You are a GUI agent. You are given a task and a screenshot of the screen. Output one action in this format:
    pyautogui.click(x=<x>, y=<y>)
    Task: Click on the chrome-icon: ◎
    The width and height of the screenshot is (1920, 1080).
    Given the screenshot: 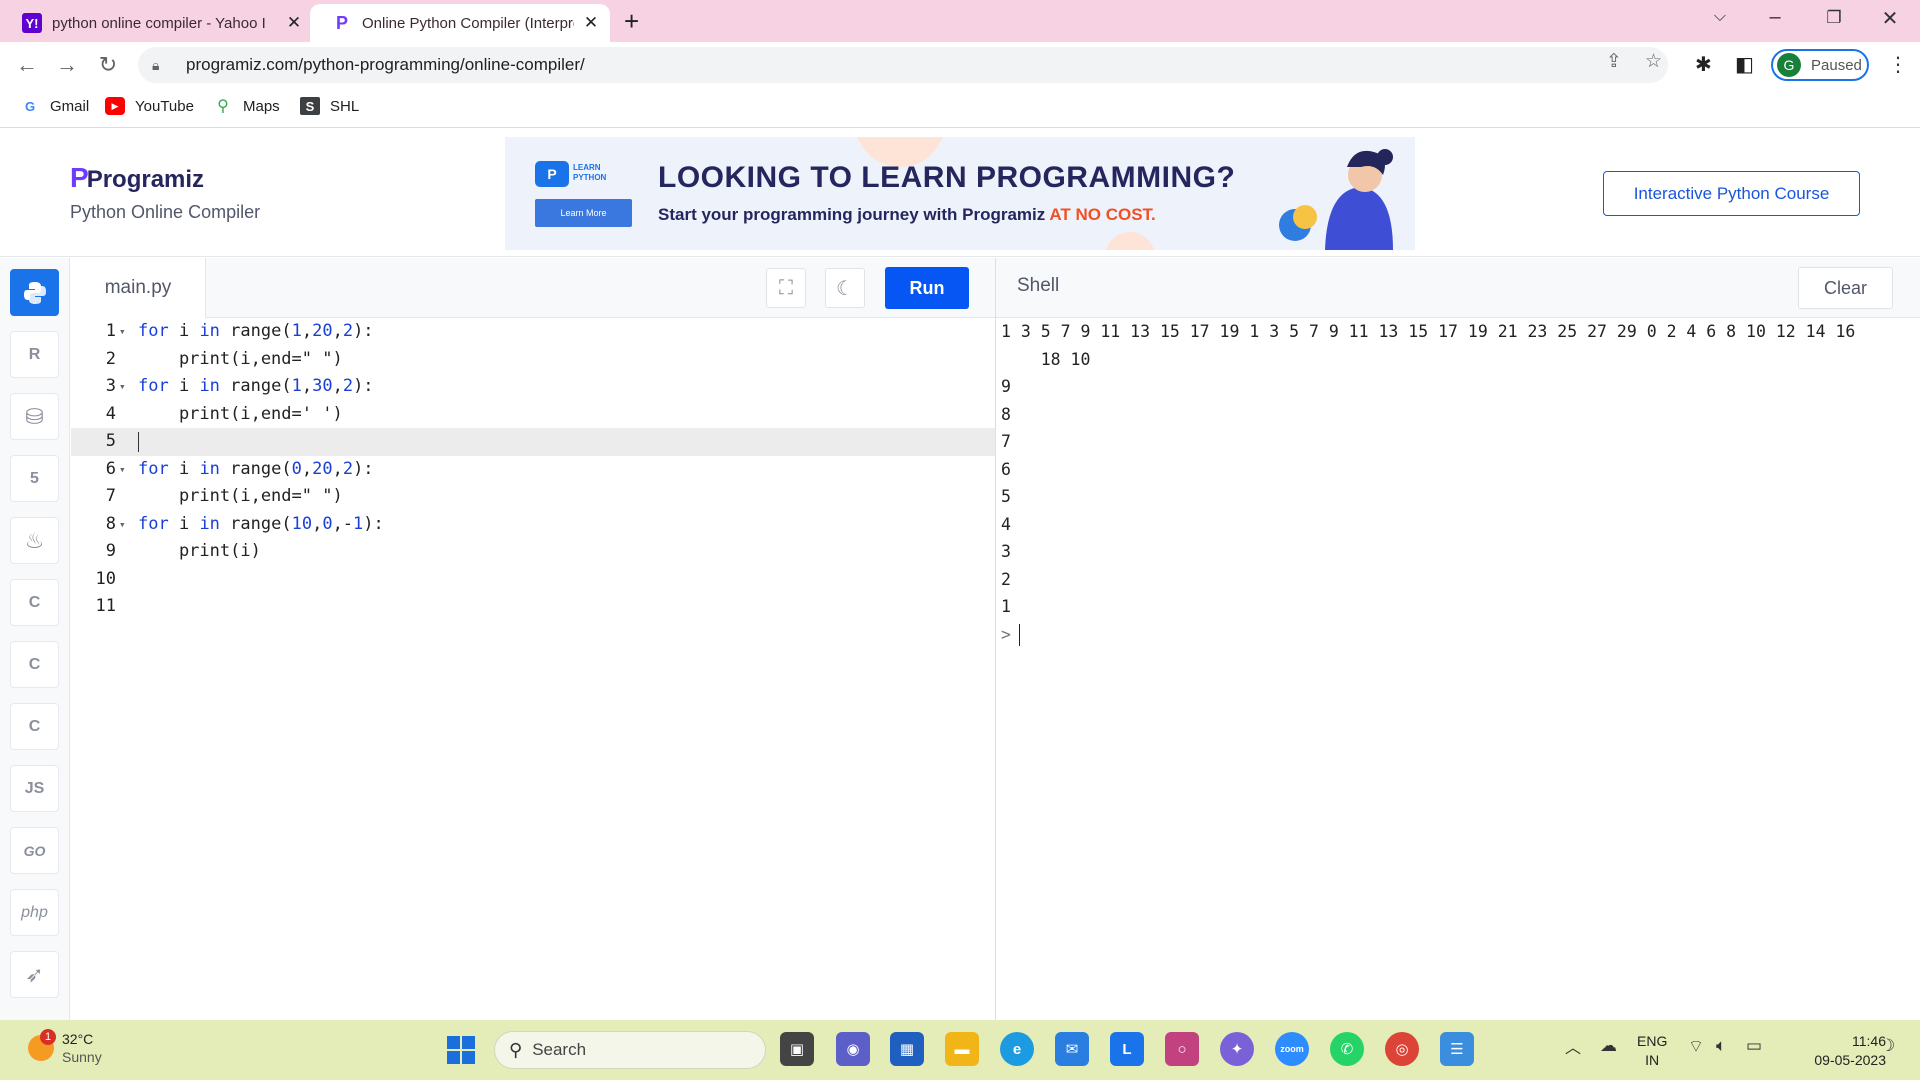 What is the action you would take?
    pyautogui.click(x=1402, y=1049)
    